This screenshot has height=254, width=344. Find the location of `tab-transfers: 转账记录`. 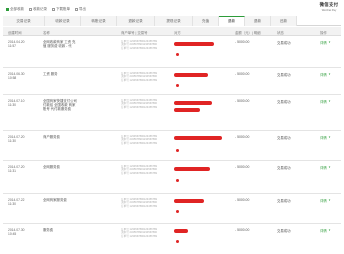

tab-transfers: 转账记录 is located at coordinates (99, 21).